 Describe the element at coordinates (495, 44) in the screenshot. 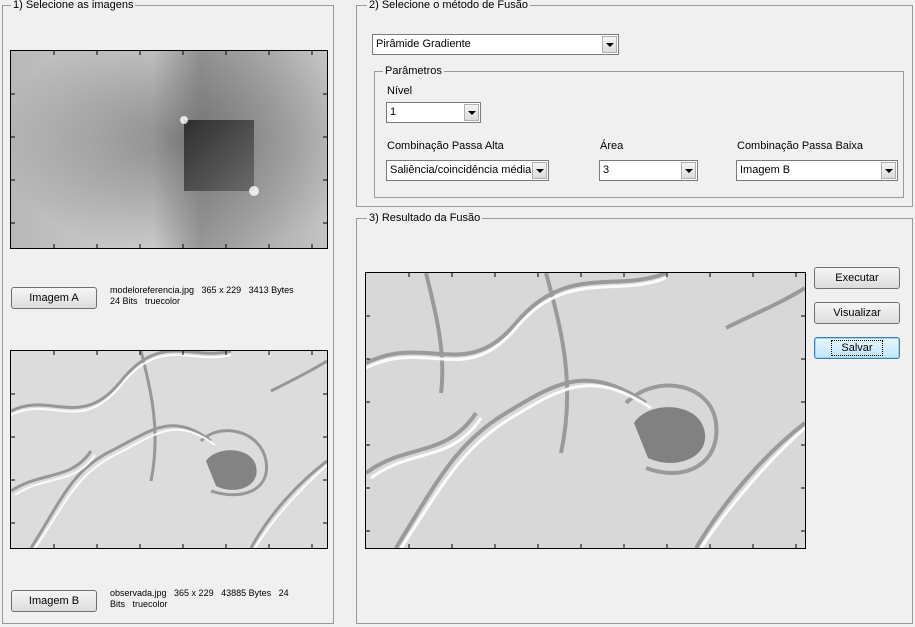

I see `method-select: Pirâmide Gradiente` at that location.